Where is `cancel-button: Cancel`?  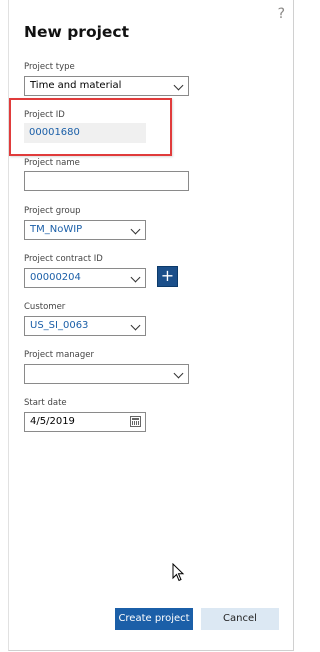 cancel-button: Cancel is located at coordinates (240, 619).